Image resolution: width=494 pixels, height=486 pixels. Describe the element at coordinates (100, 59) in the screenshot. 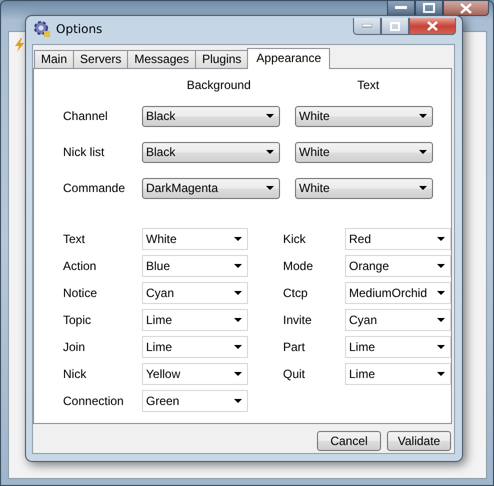

I see `tab: Servers` at that location.